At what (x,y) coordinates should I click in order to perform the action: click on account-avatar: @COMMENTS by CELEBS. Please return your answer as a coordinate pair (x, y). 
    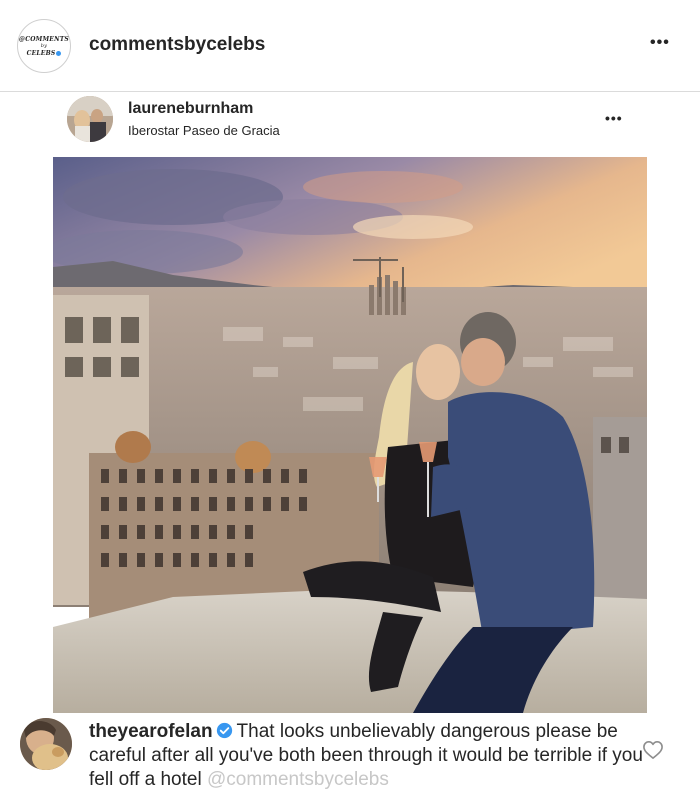
    Looking at the image, I should click on (44, 46).